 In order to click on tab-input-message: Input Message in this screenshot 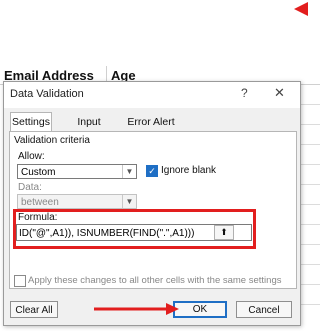, I will do `click(89, 129)`.